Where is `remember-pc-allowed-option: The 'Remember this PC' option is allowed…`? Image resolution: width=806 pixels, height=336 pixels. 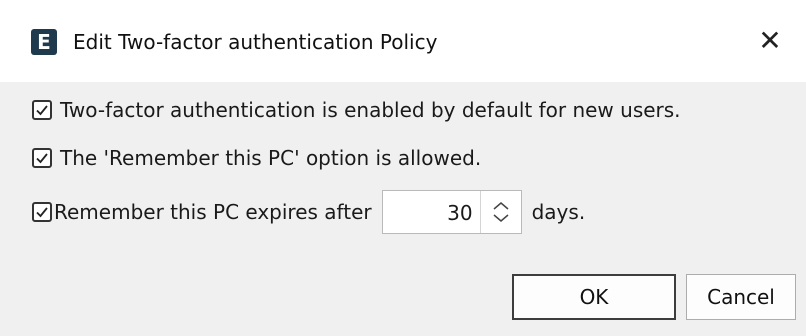 remember-pc-allowed-option: The 'Remember this PC' option is allowed… is located at coordinates (256, 158).